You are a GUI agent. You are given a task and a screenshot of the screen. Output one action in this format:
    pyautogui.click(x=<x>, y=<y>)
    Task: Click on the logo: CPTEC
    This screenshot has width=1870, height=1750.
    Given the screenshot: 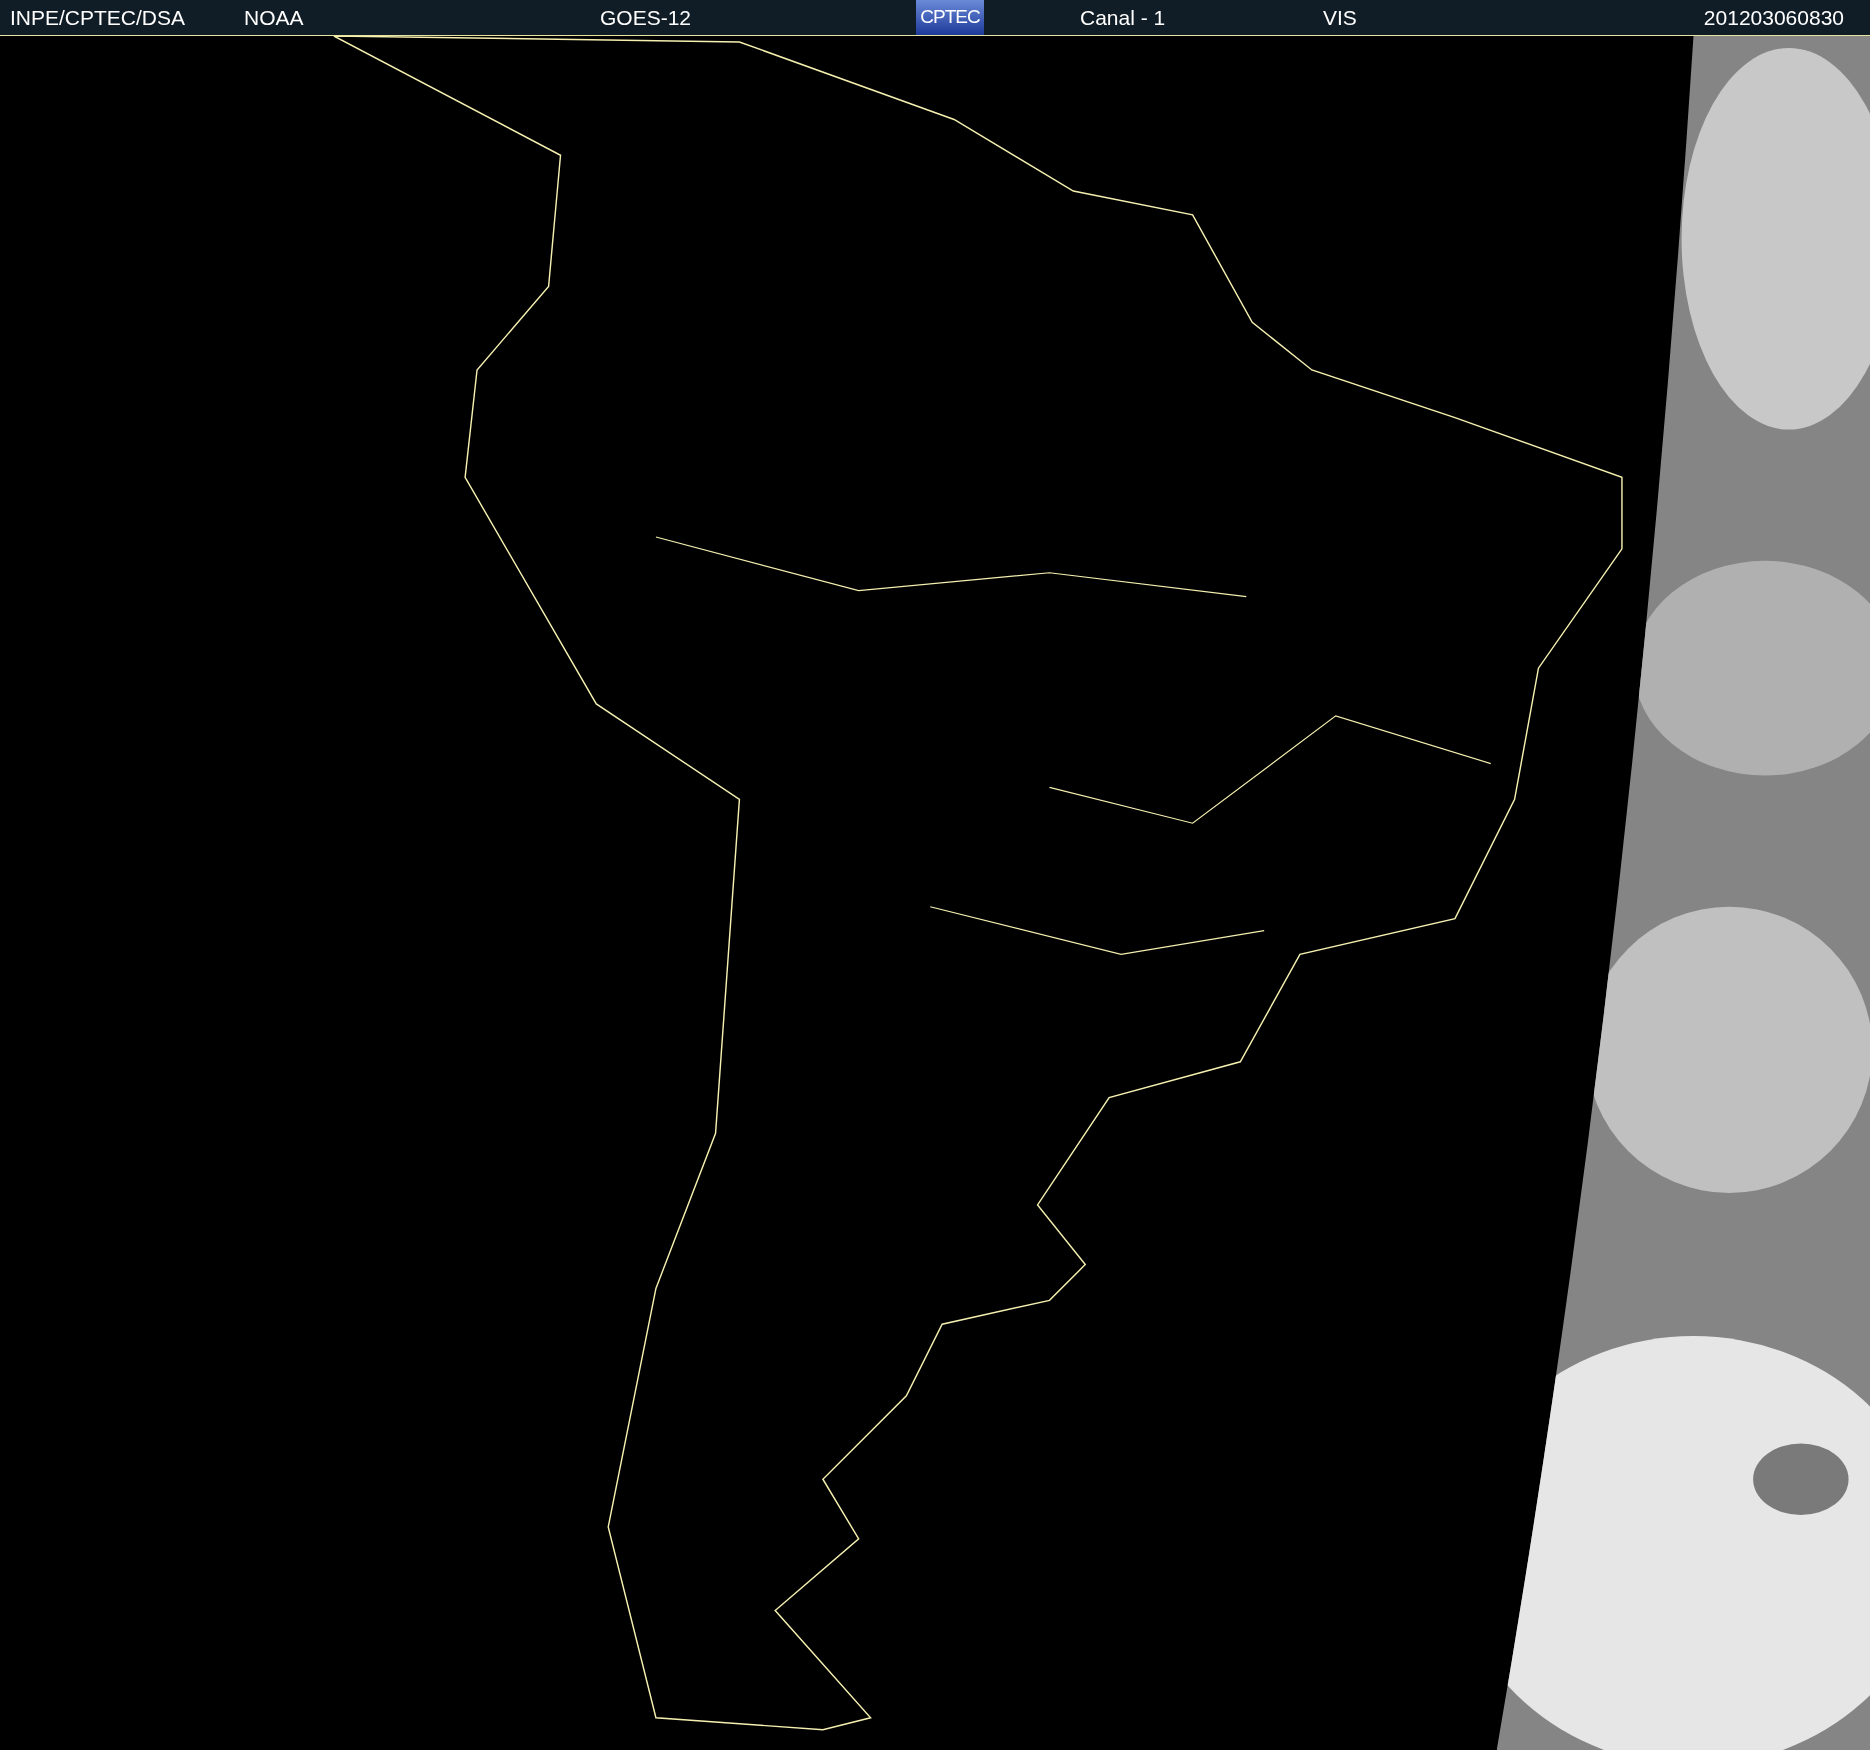 What is the action you would take?
    pyautogui.click(x=950, y=17)
    